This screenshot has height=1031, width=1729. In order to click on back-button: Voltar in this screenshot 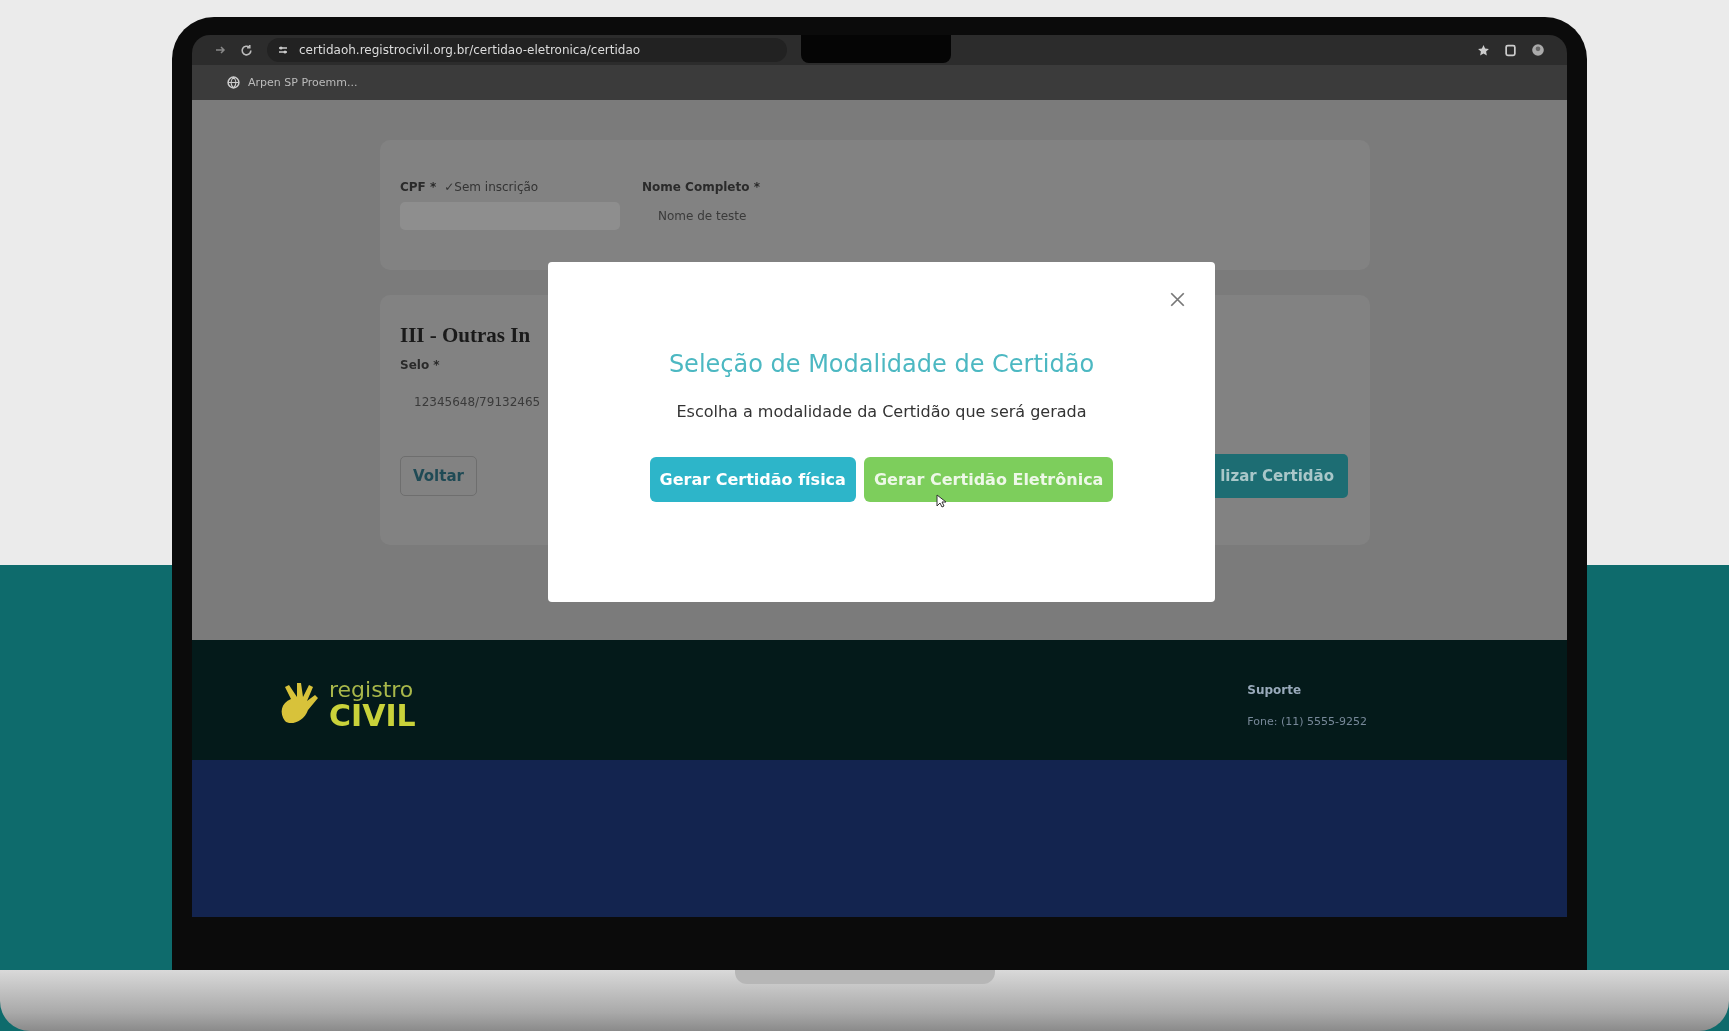, I will do `click(438, 476)`.